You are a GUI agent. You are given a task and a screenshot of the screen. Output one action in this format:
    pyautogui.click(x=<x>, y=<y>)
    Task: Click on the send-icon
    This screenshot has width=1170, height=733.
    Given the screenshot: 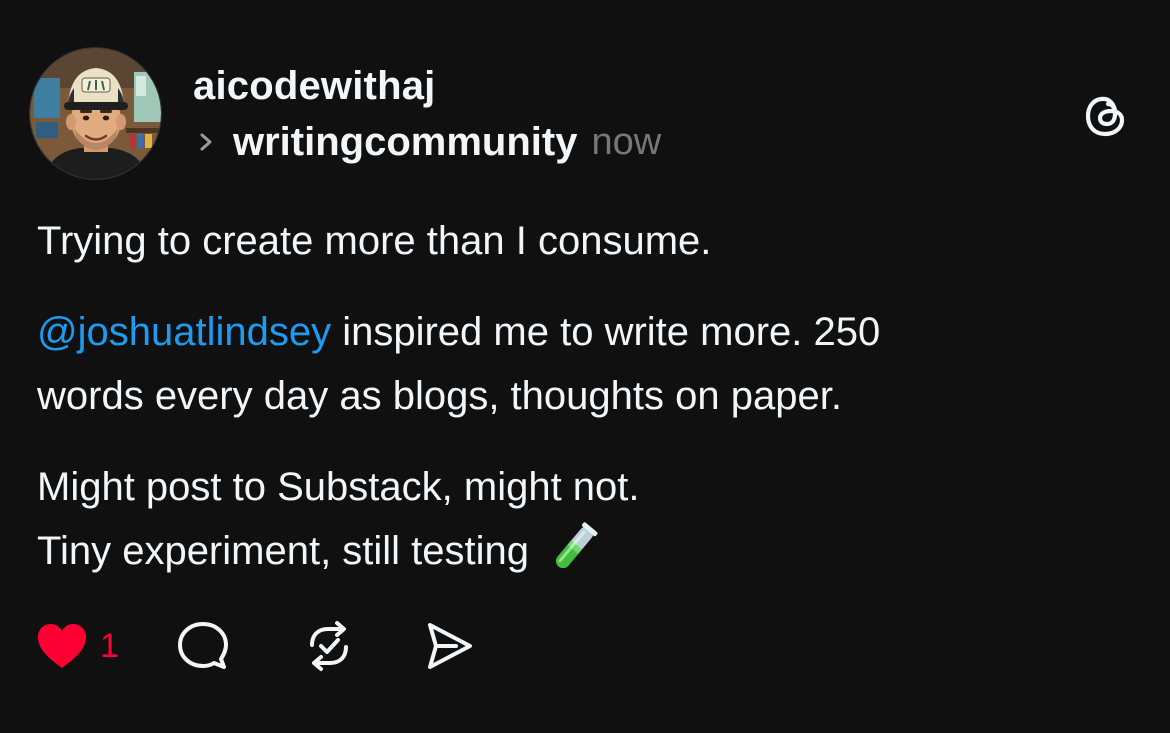 What is the action you would take?
    pyautogui.click(x=449, y=646)
    